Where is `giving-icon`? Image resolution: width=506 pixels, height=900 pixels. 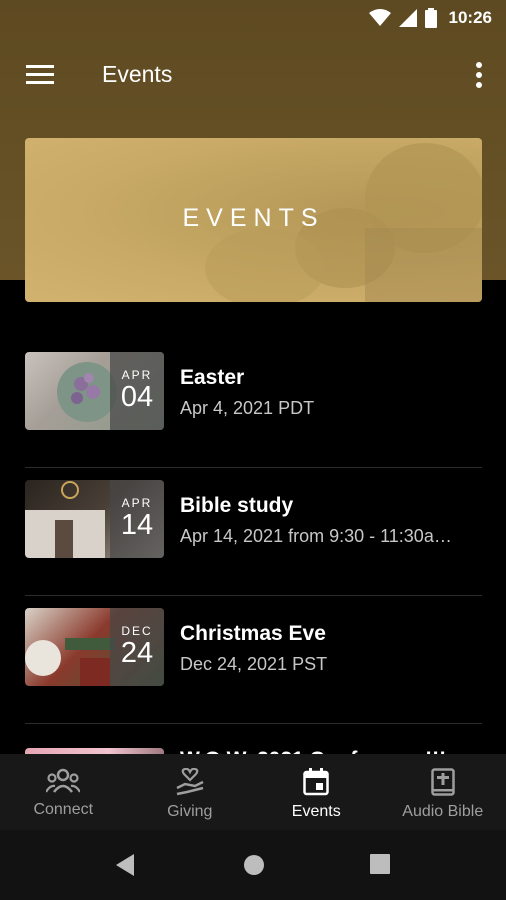 giving-icon is located at coordinates (190, 782).